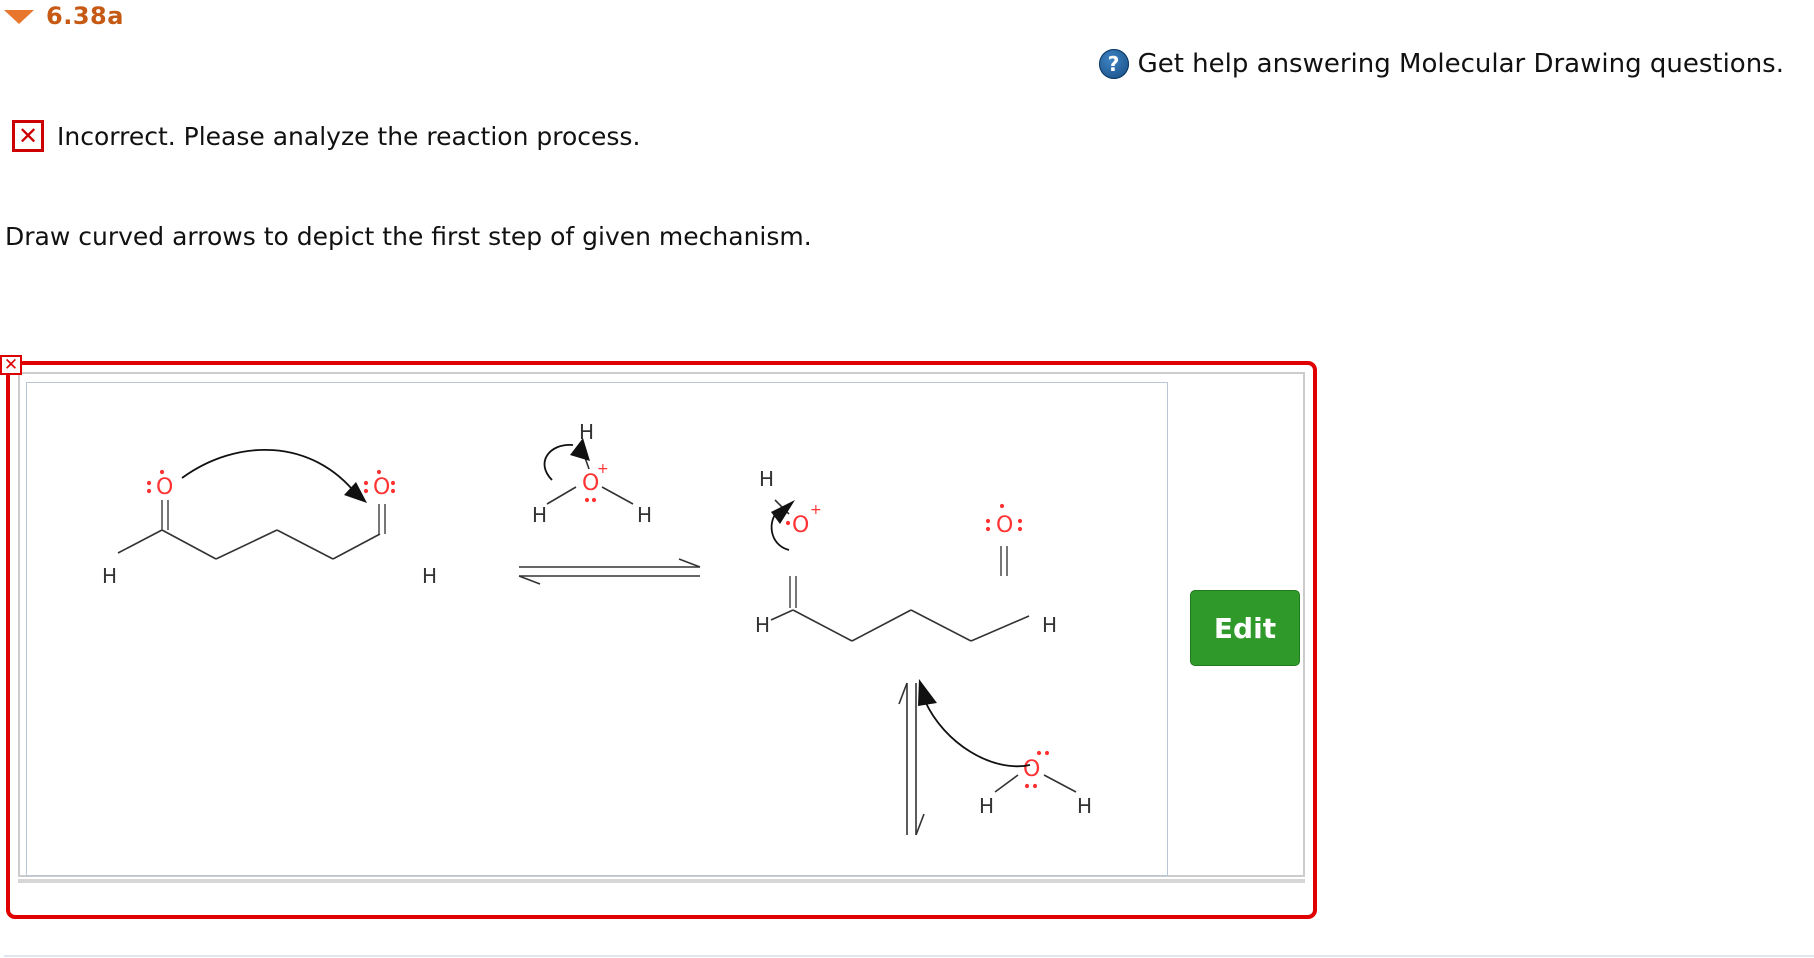 The height and width of the screenshot is (958, 1814). I want to click on incorrect-icon: ✕, so click(28, 136).